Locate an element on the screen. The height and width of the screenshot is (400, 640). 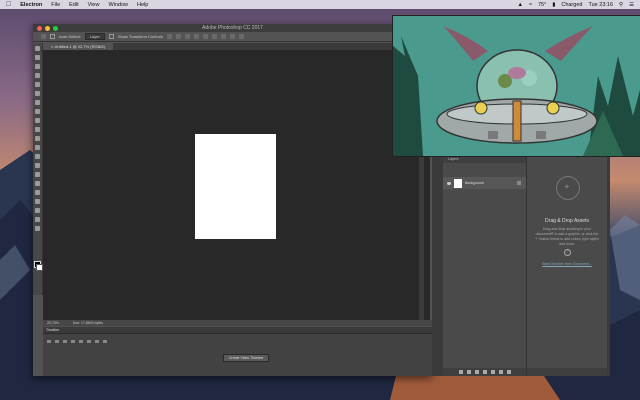
layers-tab: Layers is located at coordinates (484, 159).